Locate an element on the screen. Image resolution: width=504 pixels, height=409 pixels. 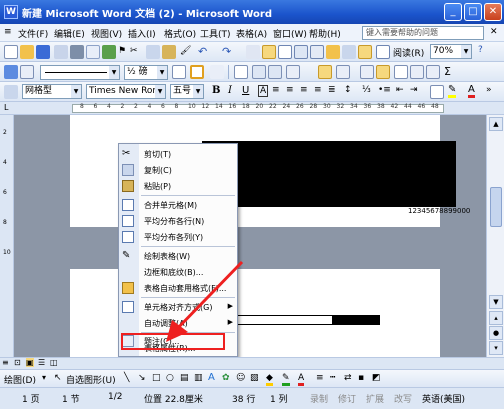
font-color-draw-icon: A is located at coordinates (301, 379).